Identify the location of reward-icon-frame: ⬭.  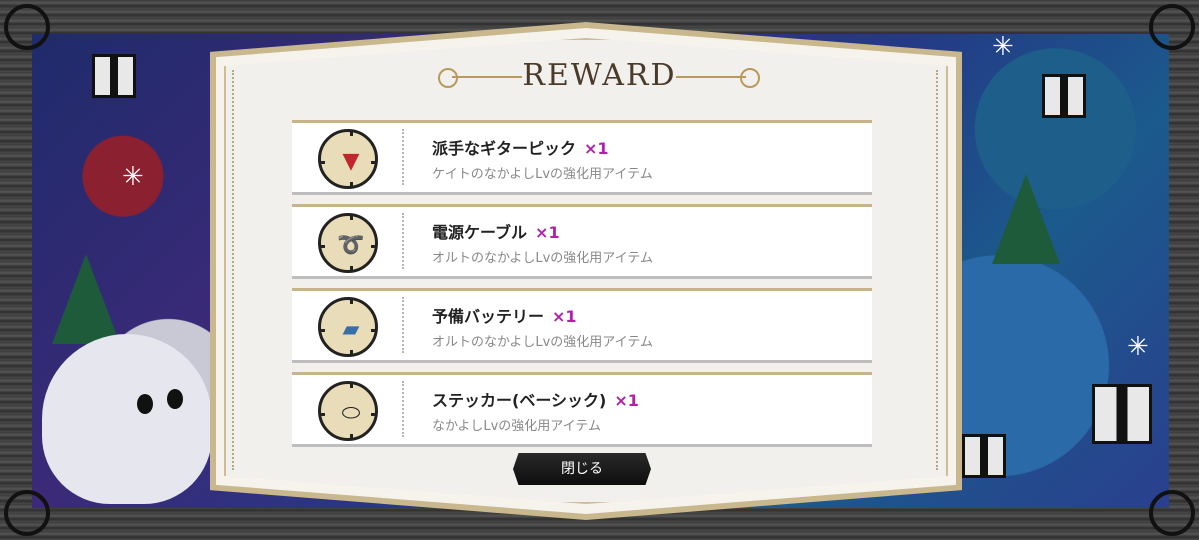
(347, 410).